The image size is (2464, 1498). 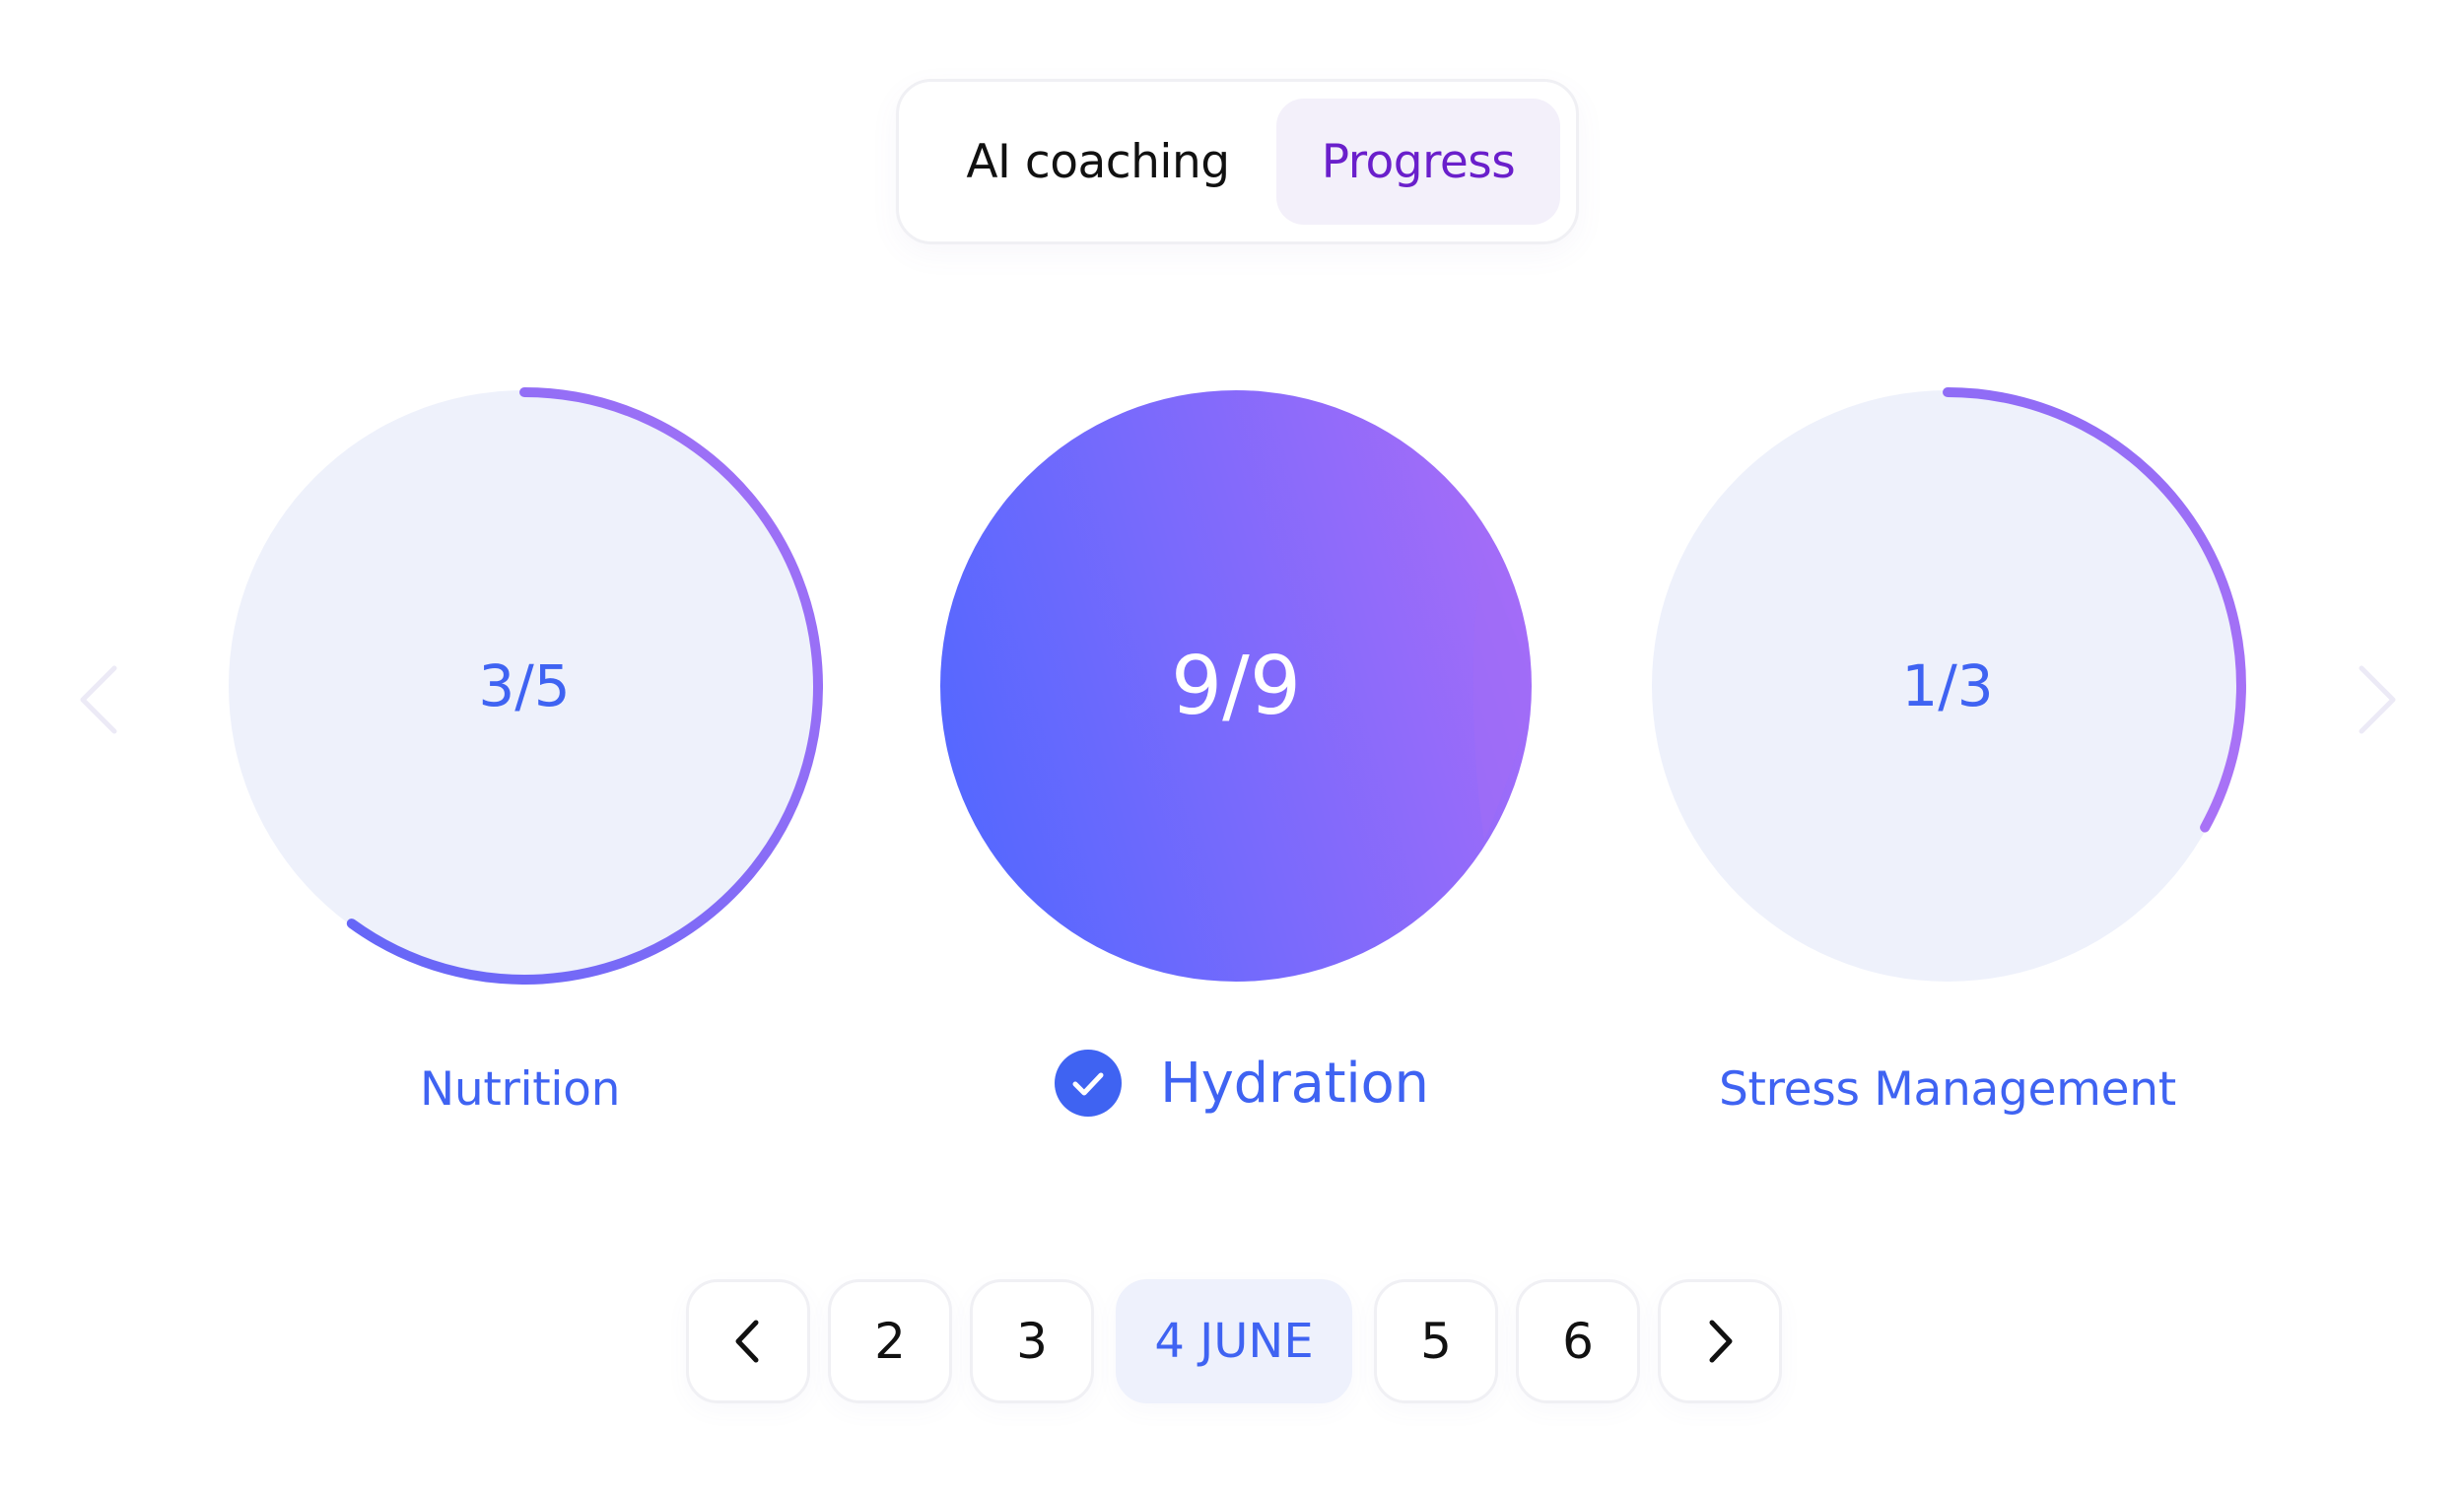 I want to click on pager-day-button-active: 4 JUNE, so click(x=1234, y=1341).